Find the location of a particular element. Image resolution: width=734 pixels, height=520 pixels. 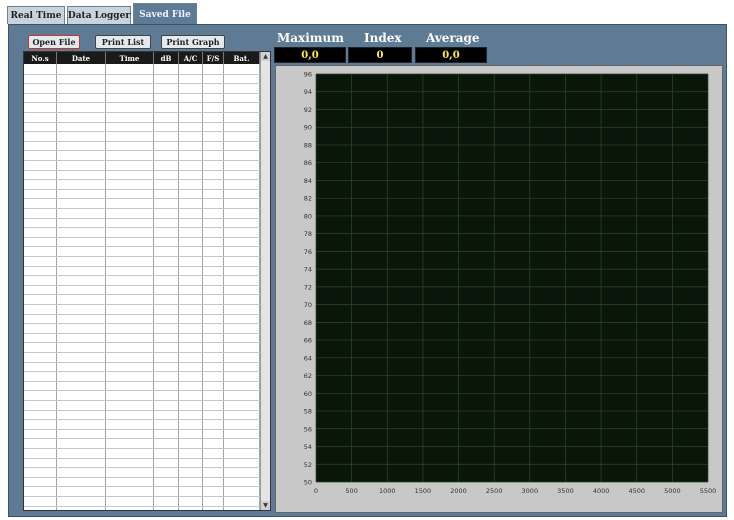

x-tick-label: 2500 is located at coordinates (494, 491).